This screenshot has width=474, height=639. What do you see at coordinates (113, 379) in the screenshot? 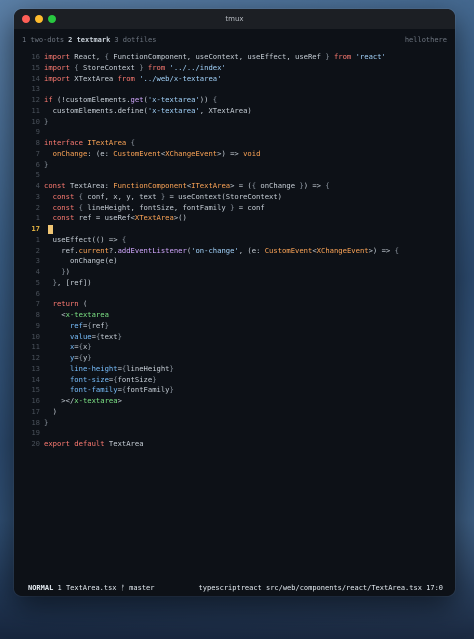
I see `code-text: font-size={fontSize}` at bounding box center [113, 379].